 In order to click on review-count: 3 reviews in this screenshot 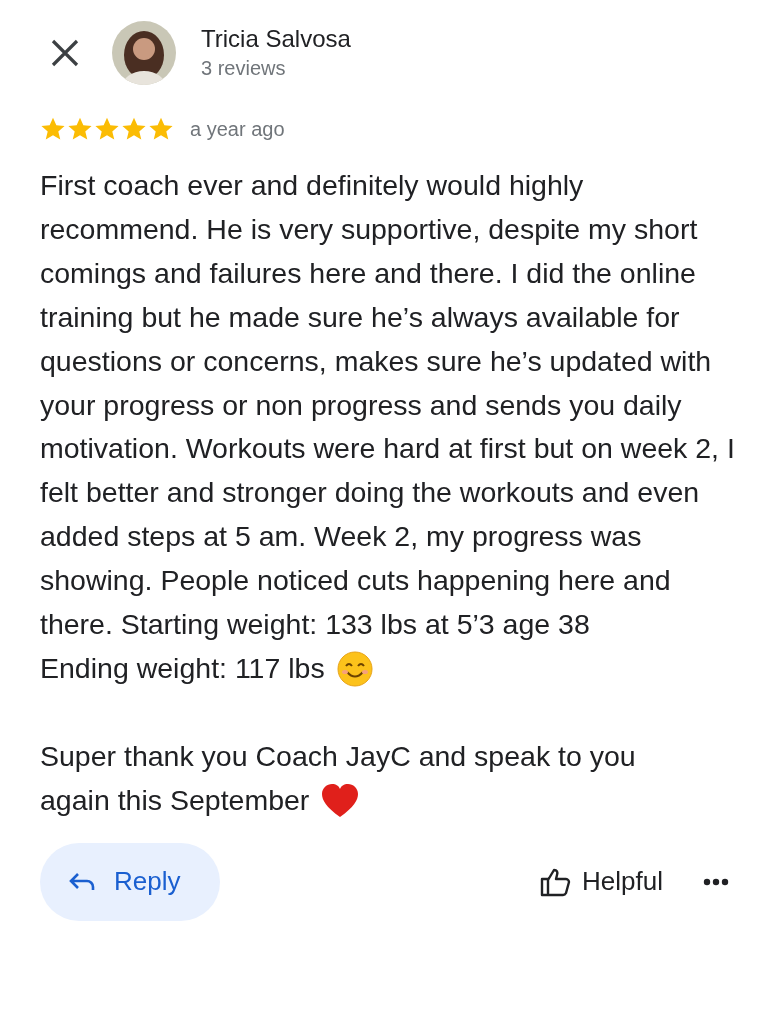, I will do `click(244, 68)`.